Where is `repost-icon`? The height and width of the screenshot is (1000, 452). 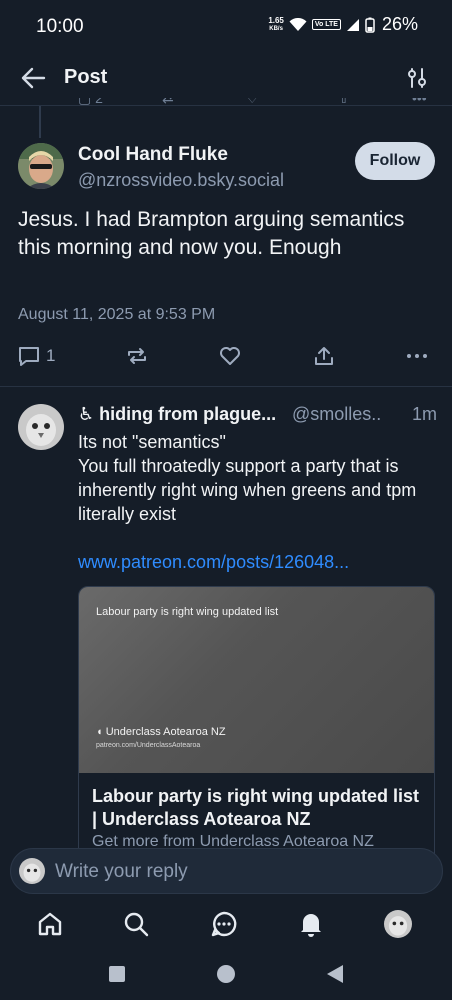 repost-icon is located at coordinates (137, 356).